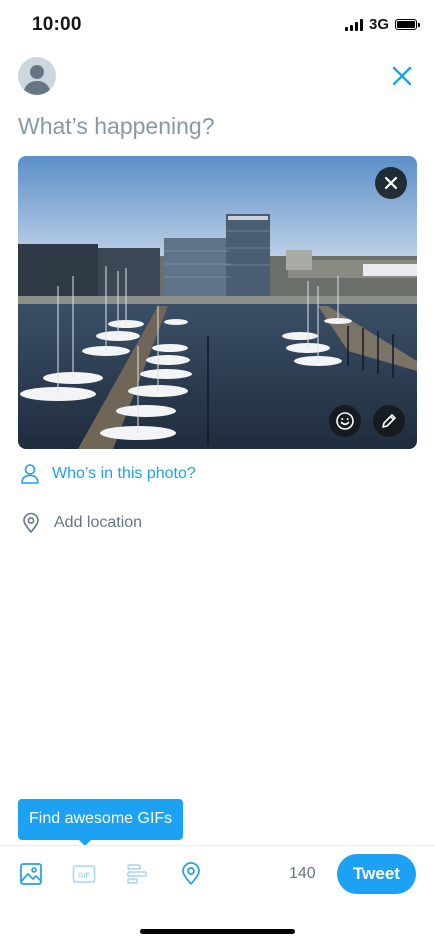 Image resolution: width=435 pixels, height=944 pixels. Describe the element at coordinates (378, 24) in the screenshot. I see `network-label: 3G` at that location.